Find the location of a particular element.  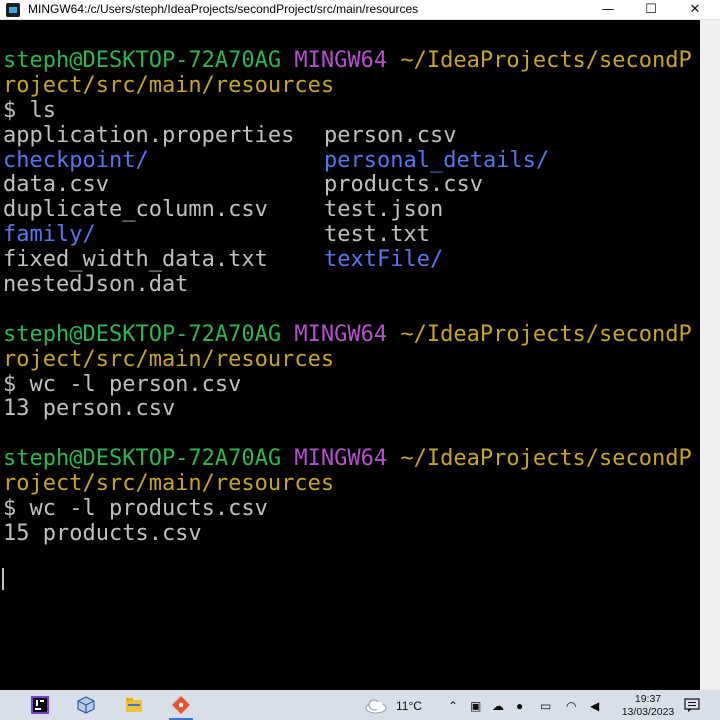

taskbar-app-git-bash is located at coordinates (181, 705).